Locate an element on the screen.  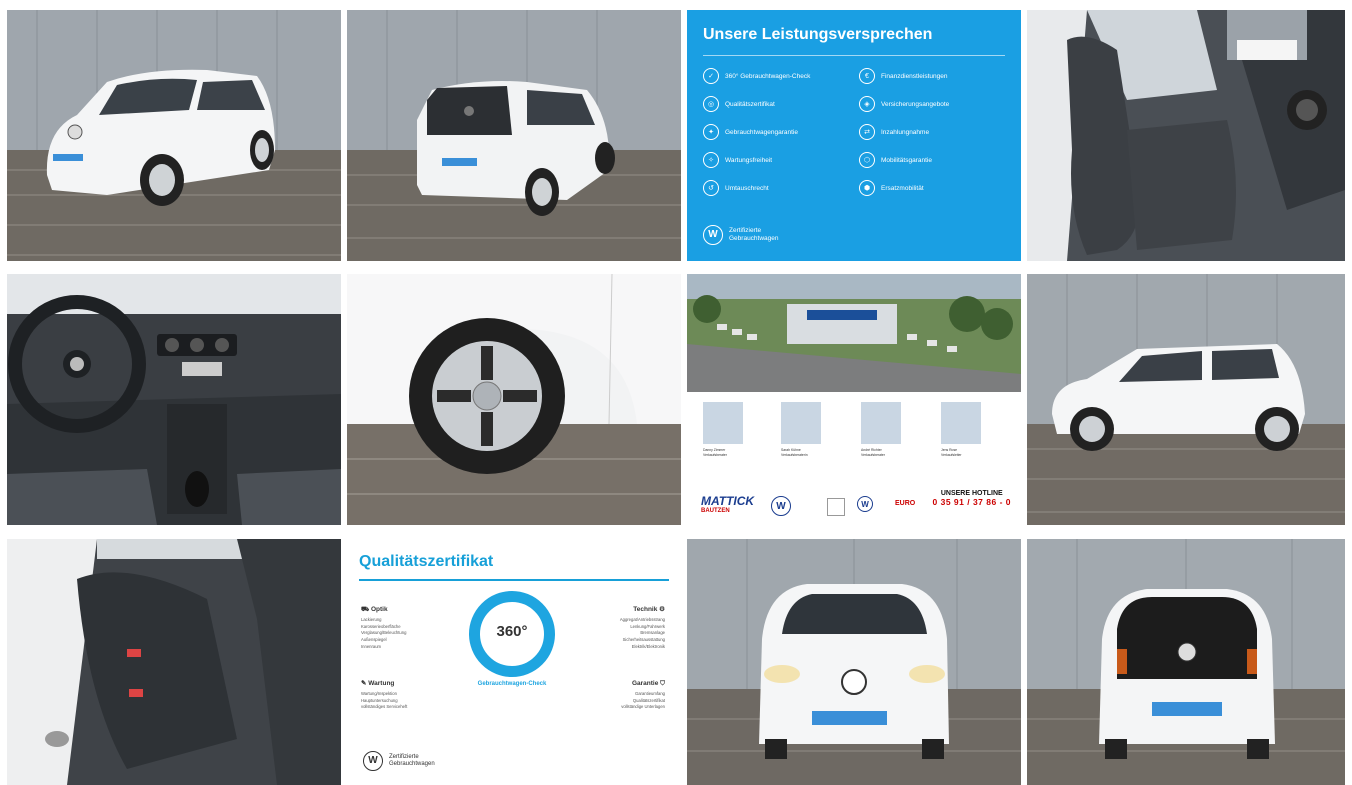
interior-front-image is located at coordinates (1186, 135).